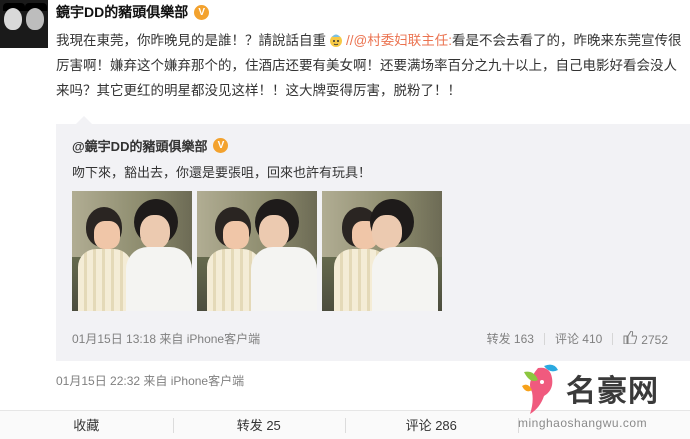 The width and height of the screenshot is (690, 439). I want to click on thumb-up-icon, so click(630, 337).